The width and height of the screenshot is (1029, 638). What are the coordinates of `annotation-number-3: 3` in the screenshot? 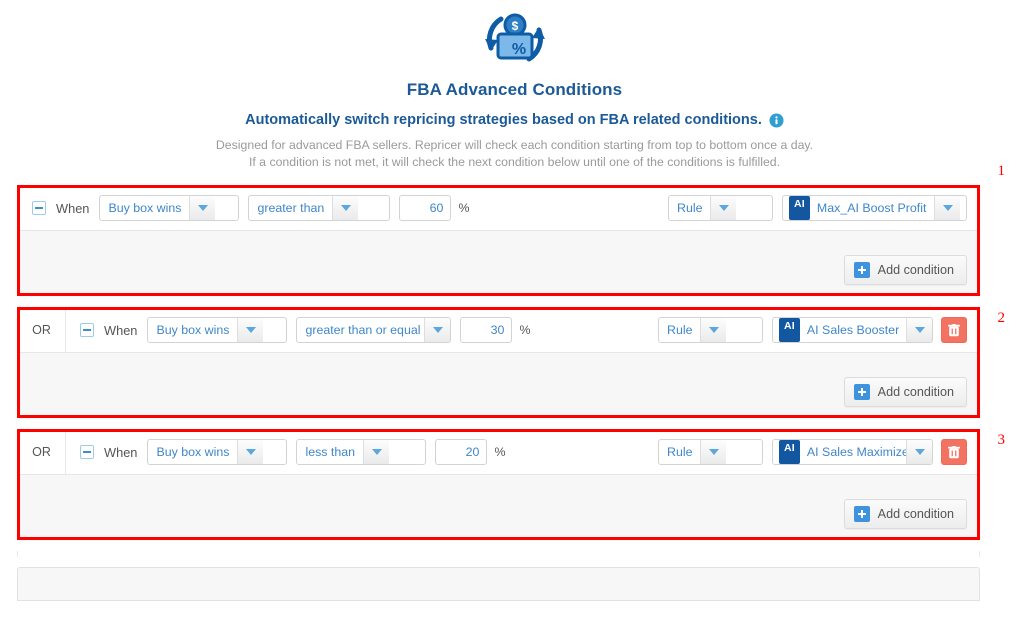 It's located at (1001, 440).